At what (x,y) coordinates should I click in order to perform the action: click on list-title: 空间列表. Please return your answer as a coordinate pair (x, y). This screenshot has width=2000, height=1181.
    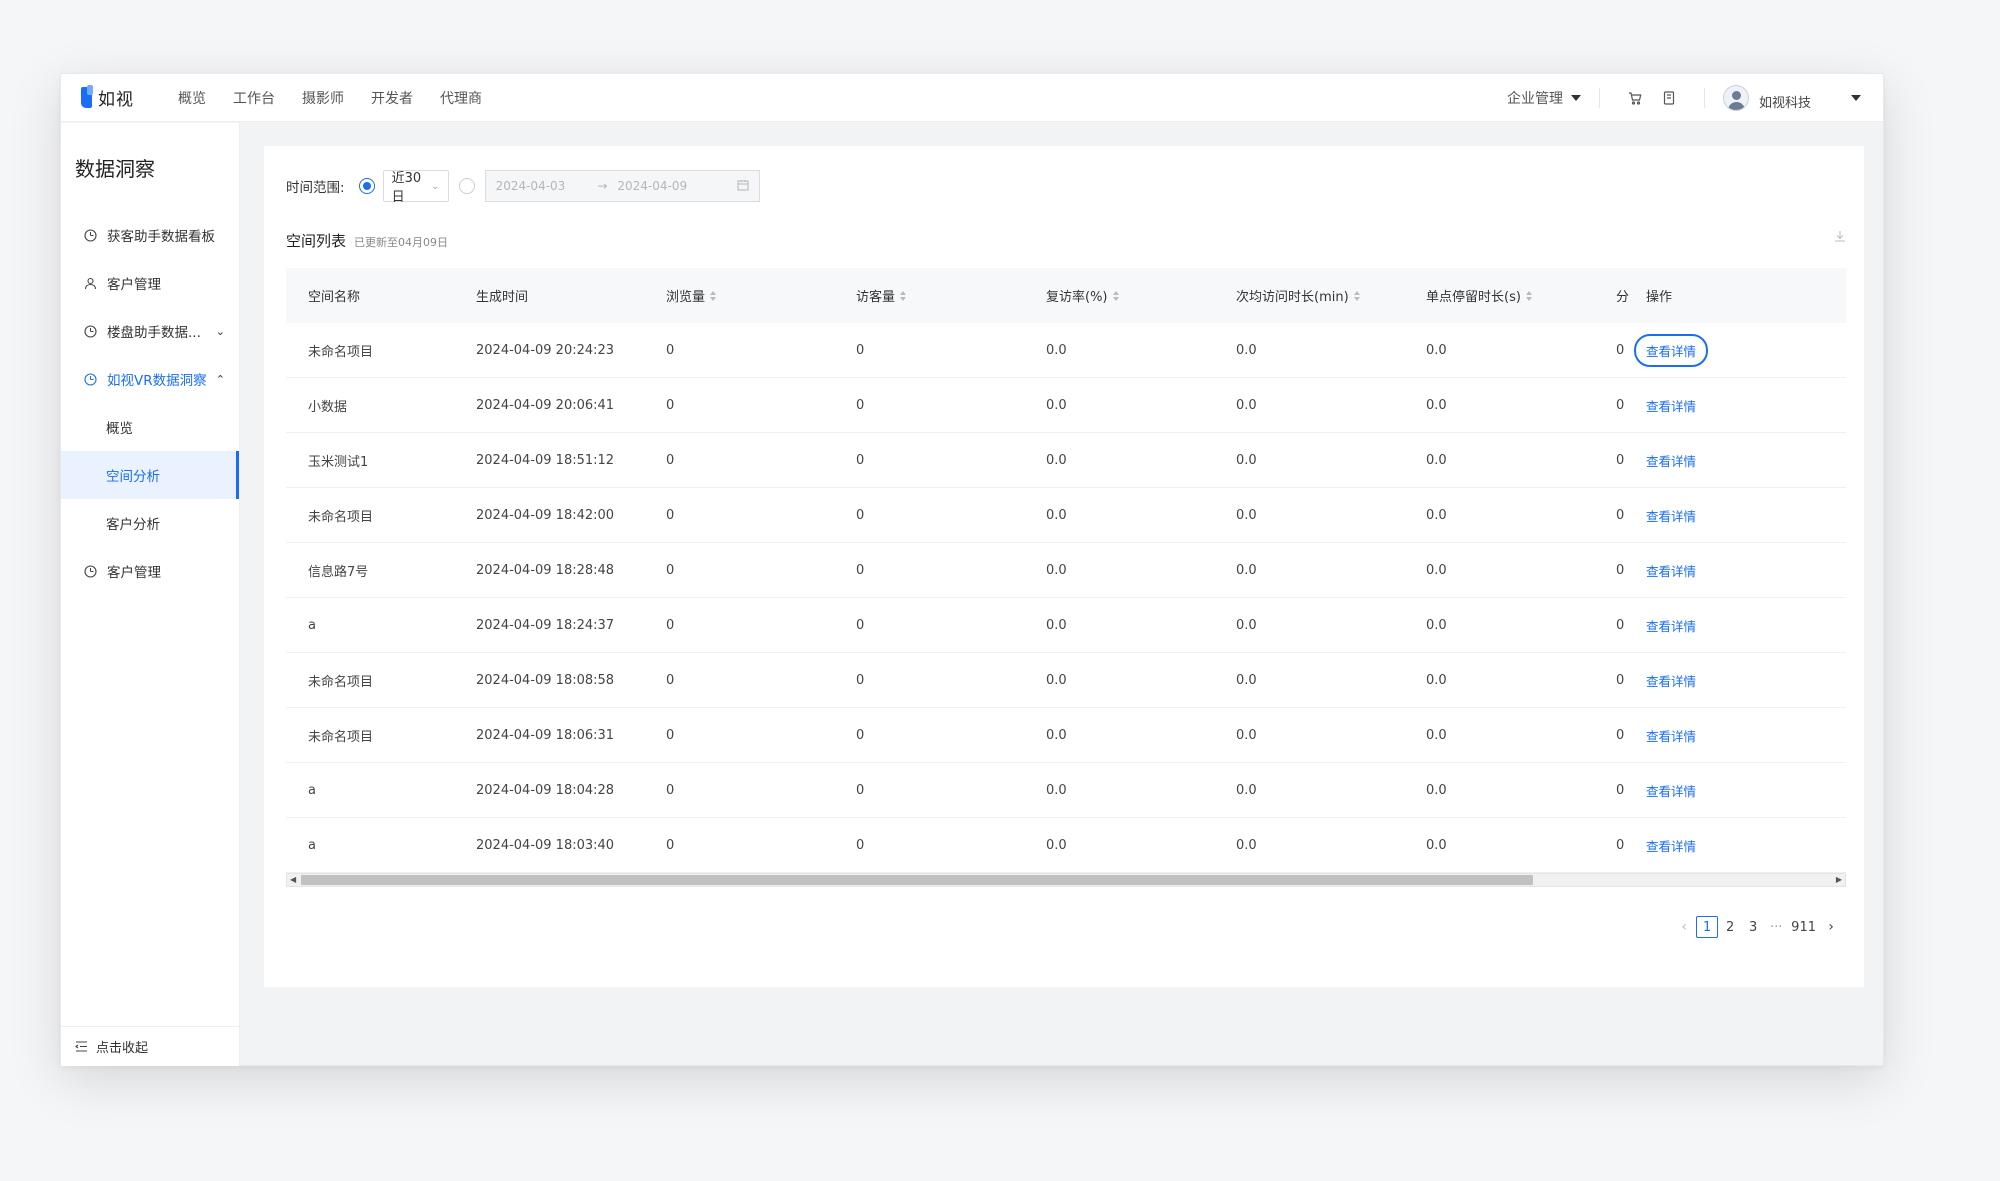
    Looking at the image, I should click on (316, 241).